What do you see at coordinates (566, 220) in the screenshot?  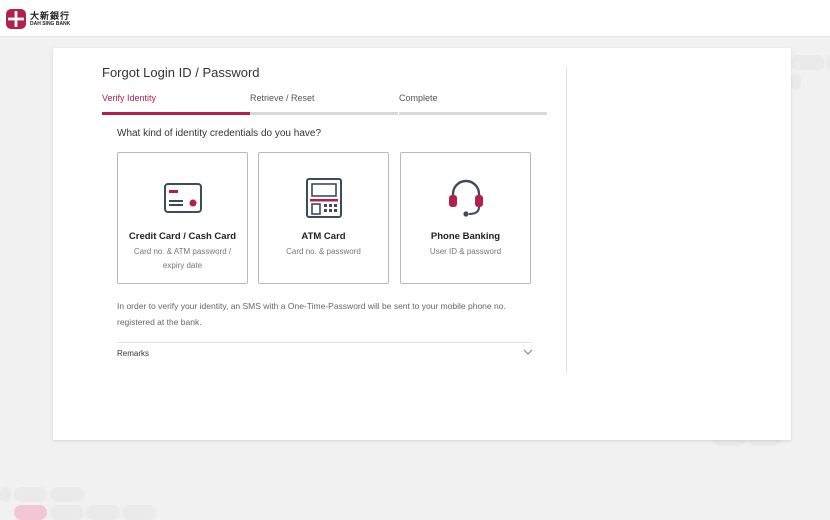 I see `vertical-divider` at bounding box center [566, 220].